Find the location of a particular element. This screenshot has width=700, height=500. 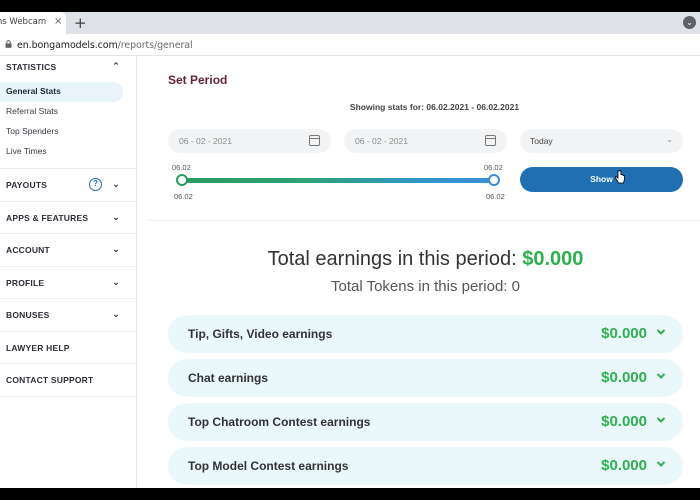

browser-tab: ms Webcam × is located at coordinates (33, 23).